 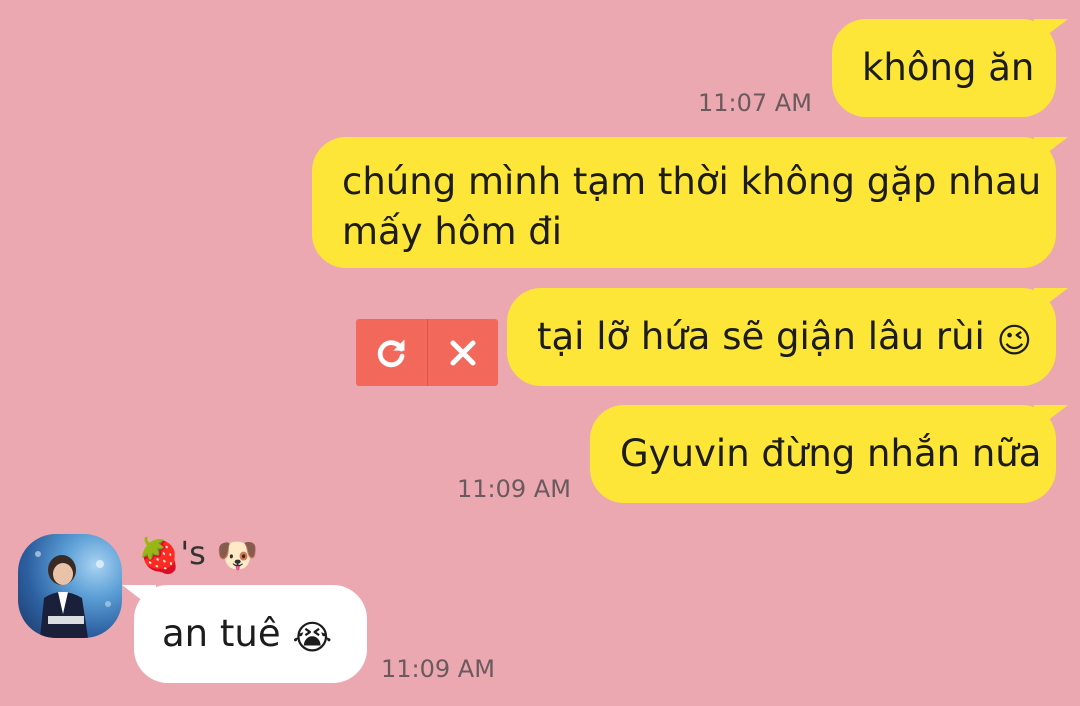 What do you see at coordinates (755, 103) in the screenshot?
I see `message-timestamp: 11:07 AM` at bounding box center [755, 103].